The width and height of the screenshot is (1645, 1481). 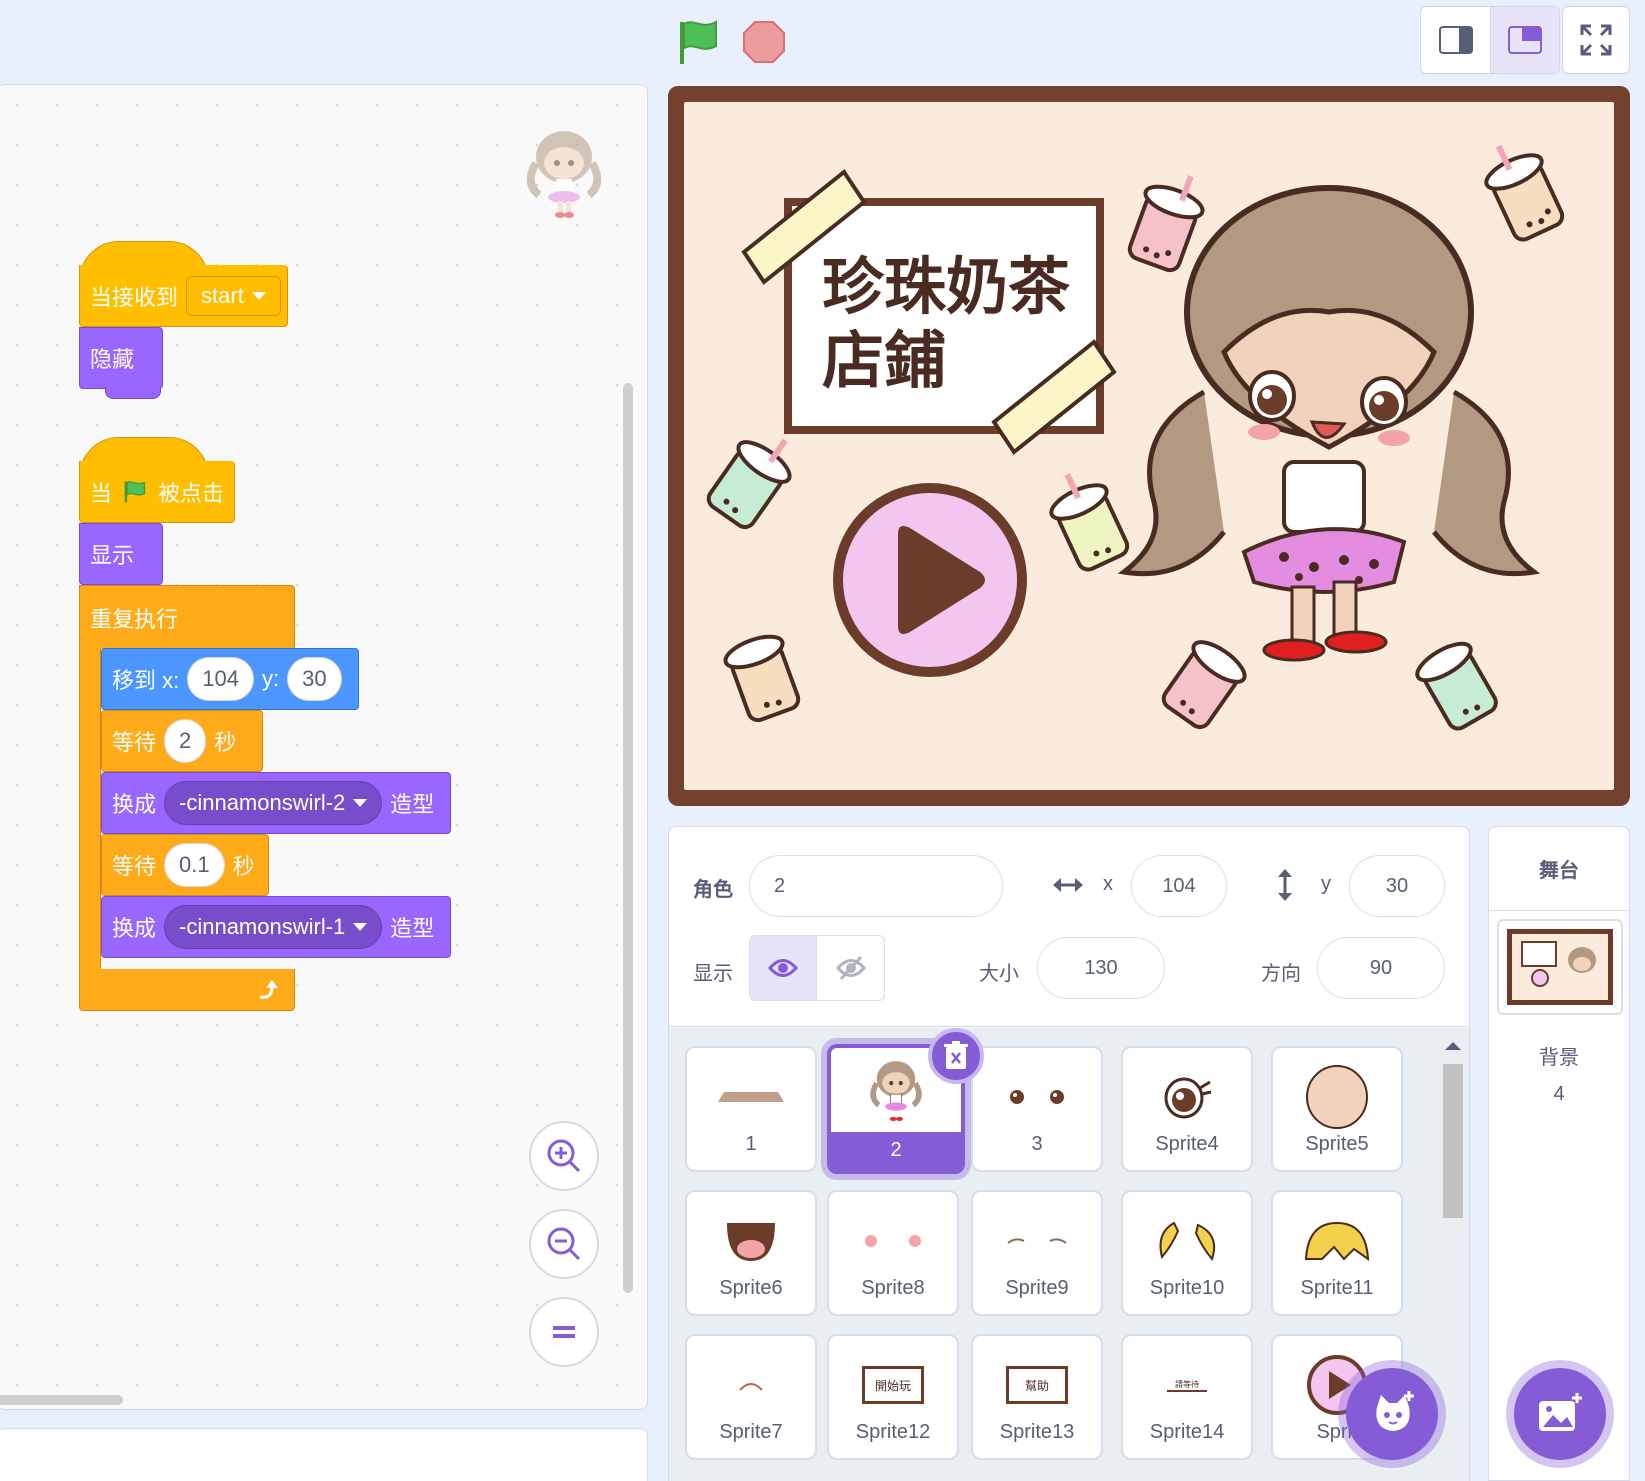 What do you see at coordinates (268, 989) in the screenshot?
I see `repeat-arrow-icon` at bounding box center [268, 989].